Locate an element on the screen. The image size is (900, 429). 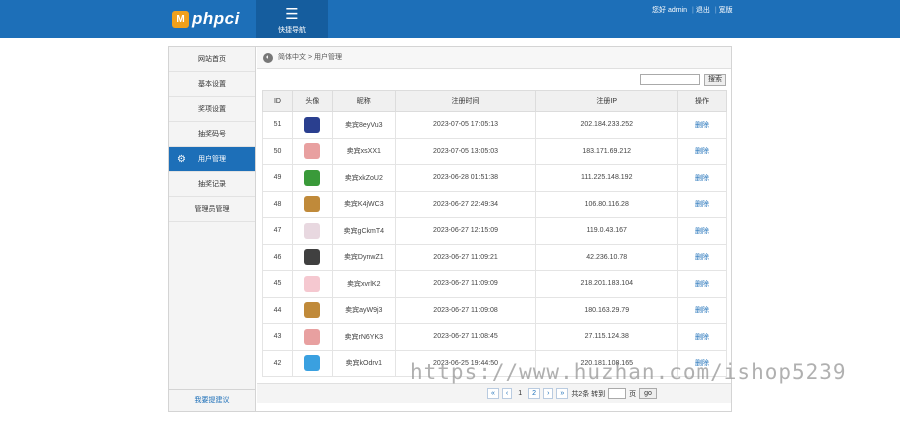
sidebar-item-label: 基本设置 is located at coordinates (212, 84).